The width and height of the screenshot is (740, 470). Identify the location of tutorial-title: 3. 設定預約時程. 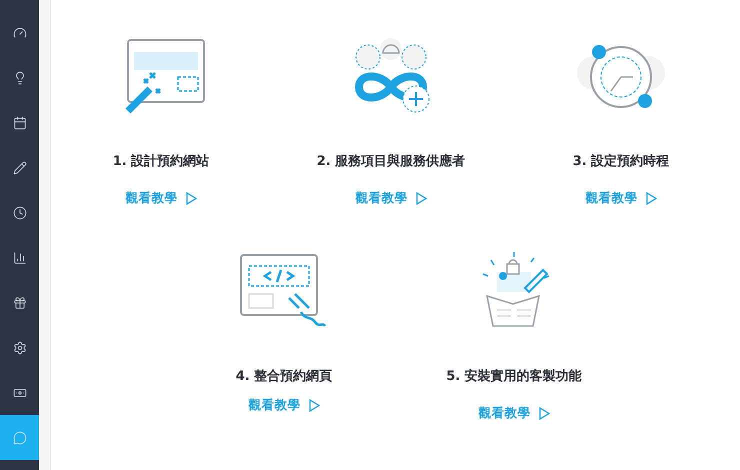
(621, 161).